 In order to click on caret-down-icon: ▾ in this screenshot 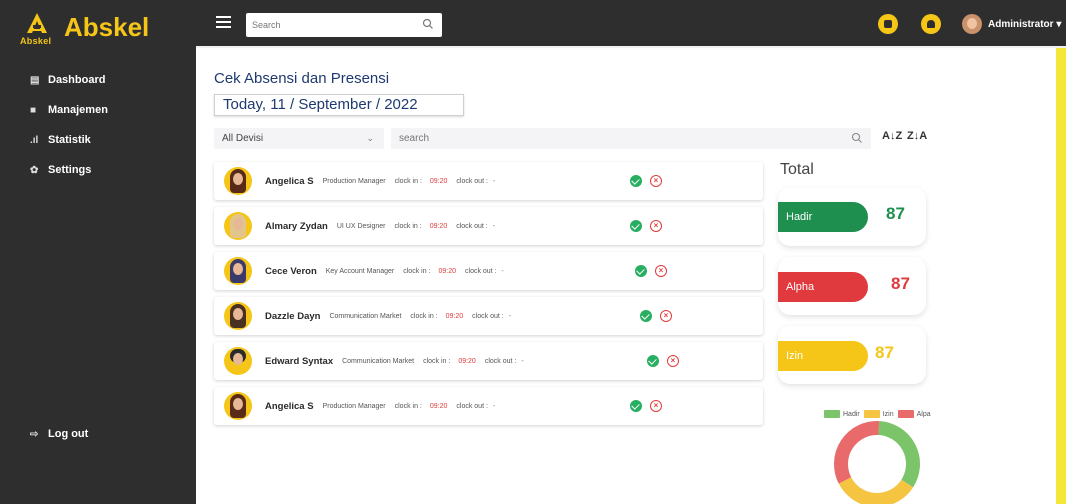, I will do `click(1059, 24)`.